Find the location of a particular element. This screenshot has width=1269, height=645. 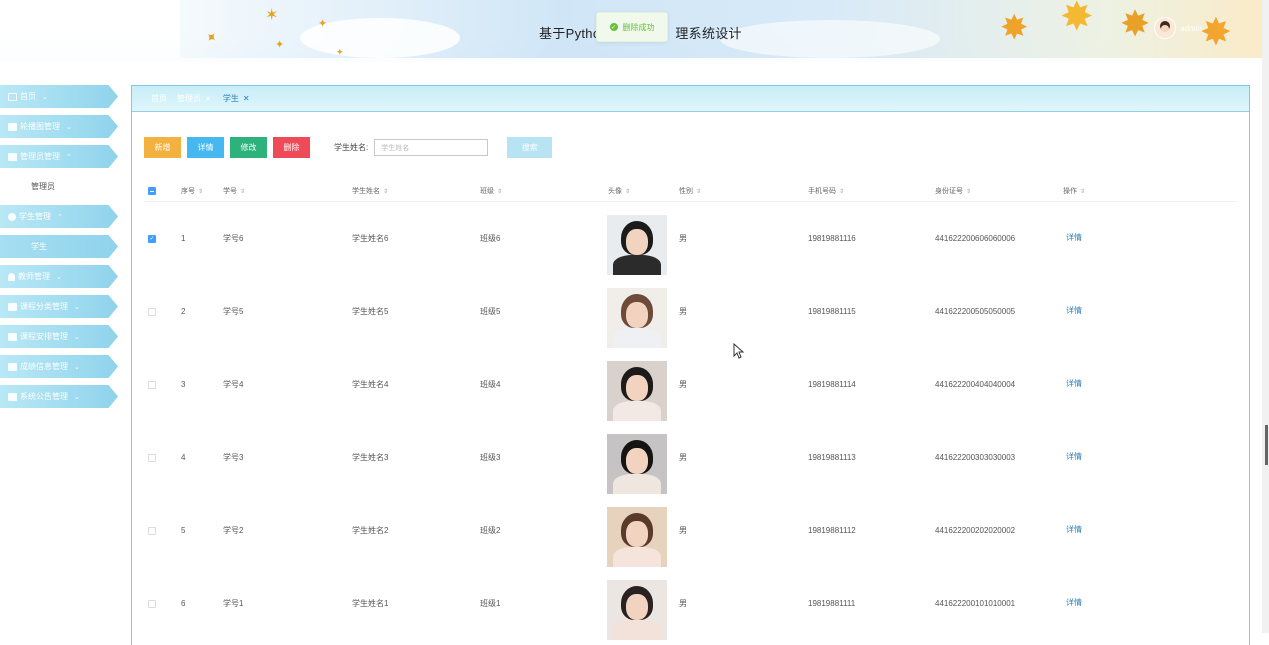

user-icon is located at coordinates (12, 216).